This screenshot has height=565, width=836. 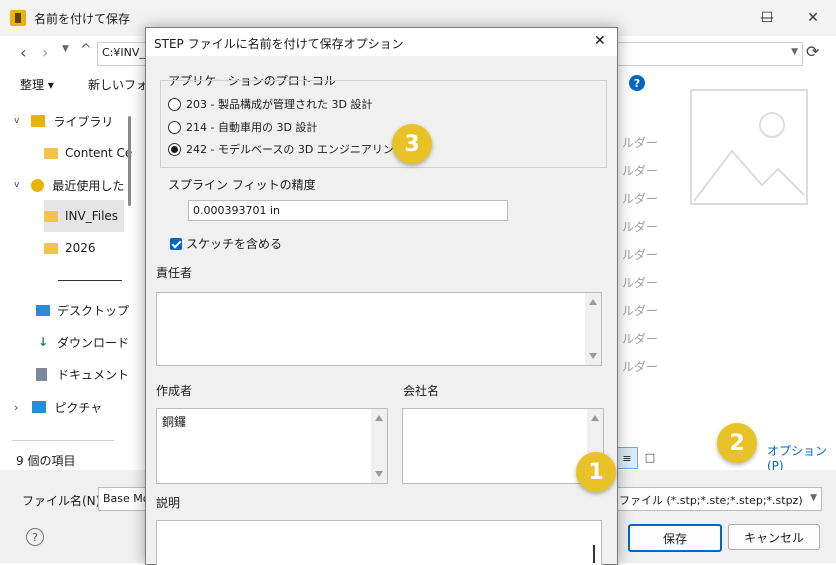 I want to click on dialog-close-icon: ✕, so click(x=600, y=41).